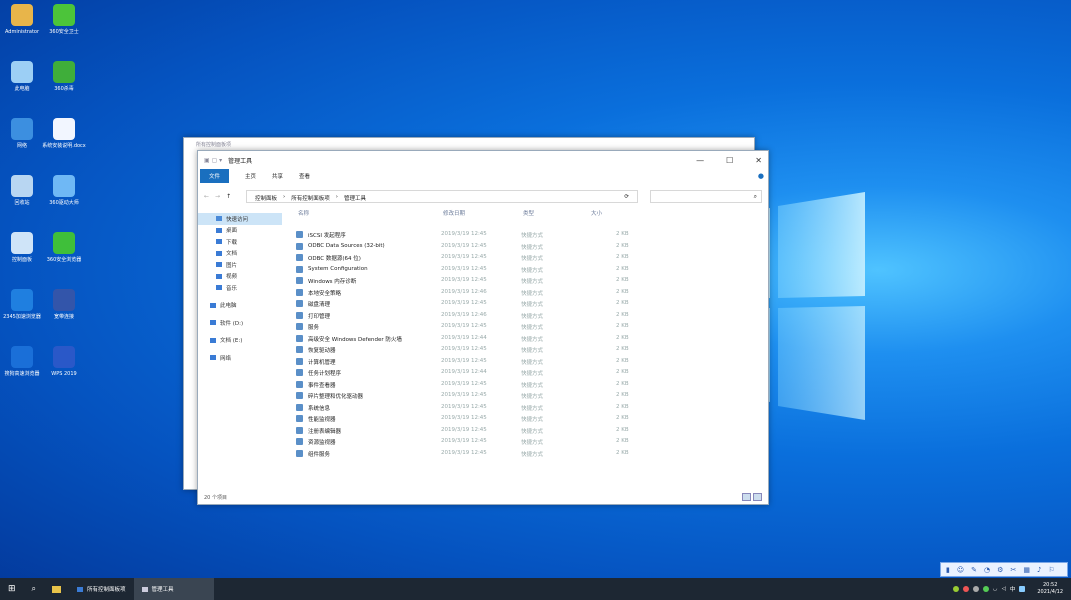 This screenshot has width=1071, height=600. Describe the element at coordinates (442, 196) in the screenshot. I see `address-bar: 控制面板 › 所有控制面板项 › 管理工具 ⟳` at that location.